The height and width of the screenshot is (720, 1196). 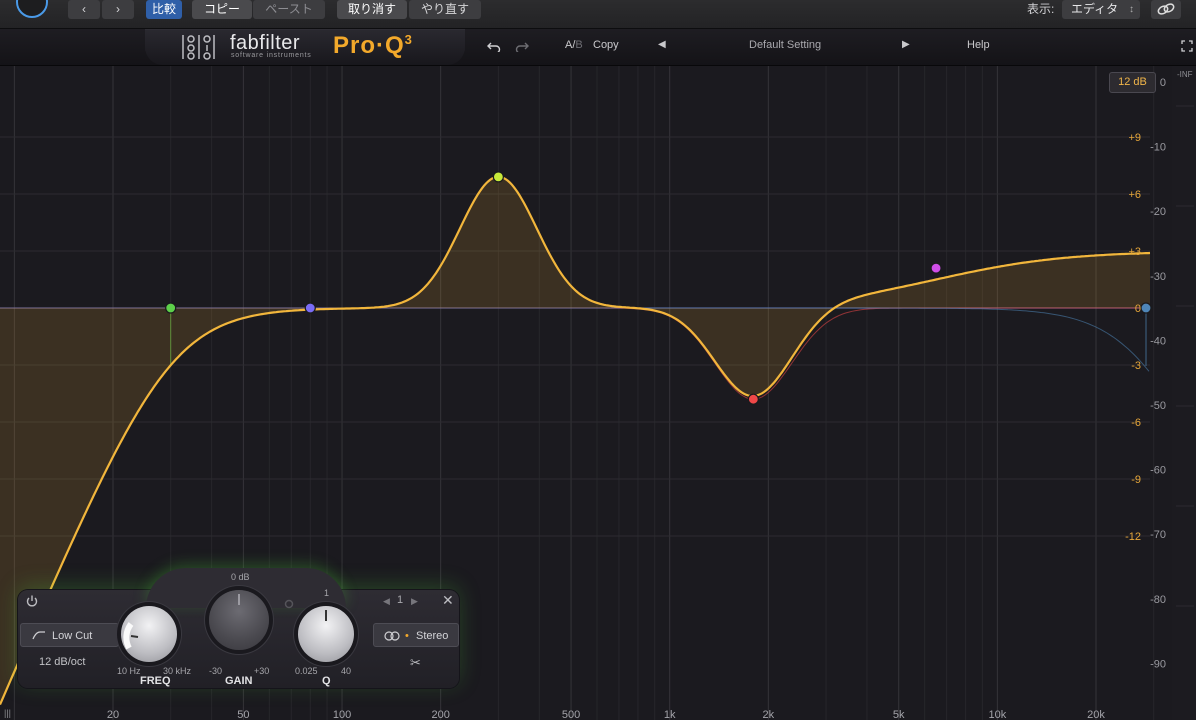 I want to click on gain-scale-label: -9, so click(x=1136, y=480).